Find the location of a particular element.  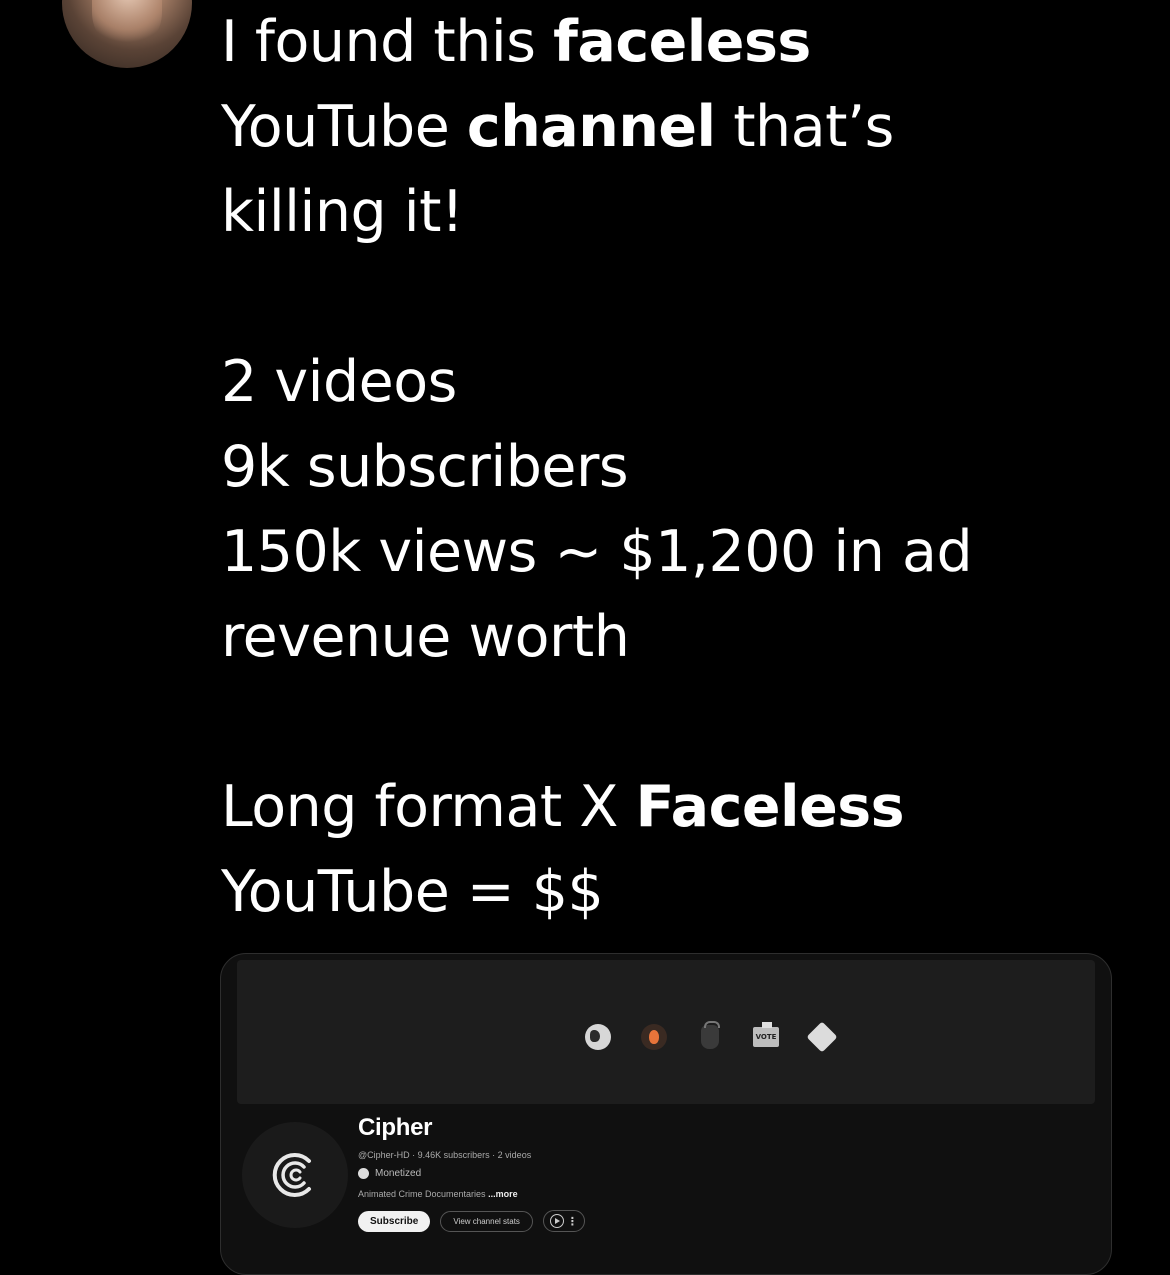

post-line: I found this faceless is located at coordinates (516, 42).